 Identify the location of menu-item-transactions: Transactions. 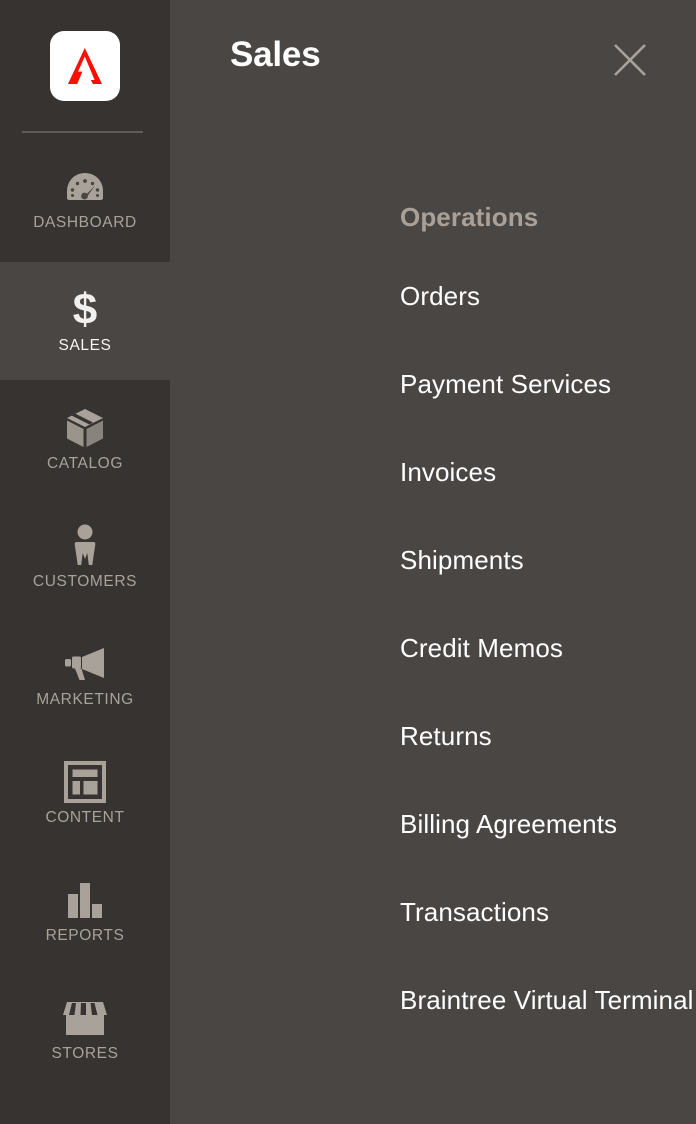
(548, 943).